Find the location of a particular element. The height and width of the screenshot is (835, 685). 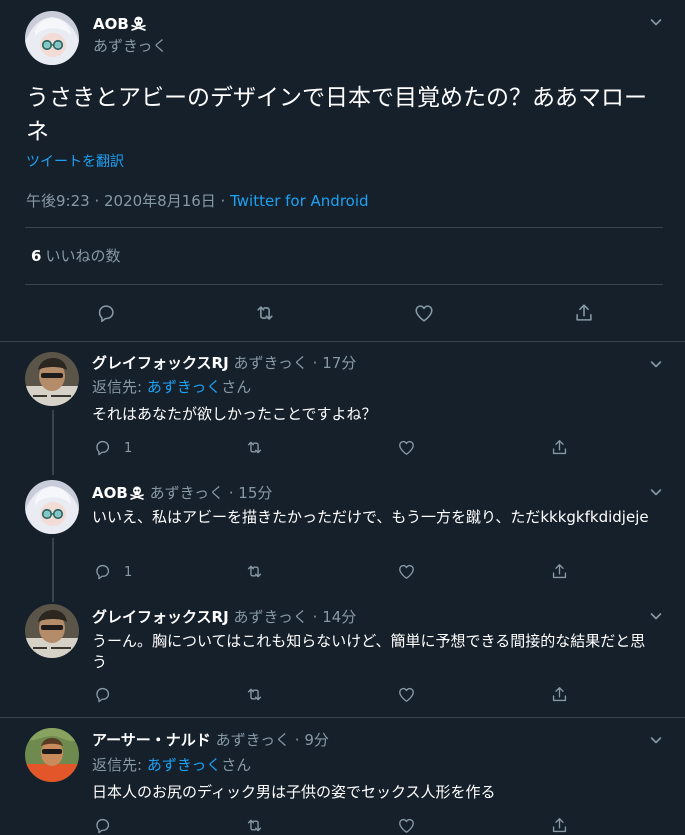

likes-stat: 6 いいねの数 is located at coordinates (75, 256).